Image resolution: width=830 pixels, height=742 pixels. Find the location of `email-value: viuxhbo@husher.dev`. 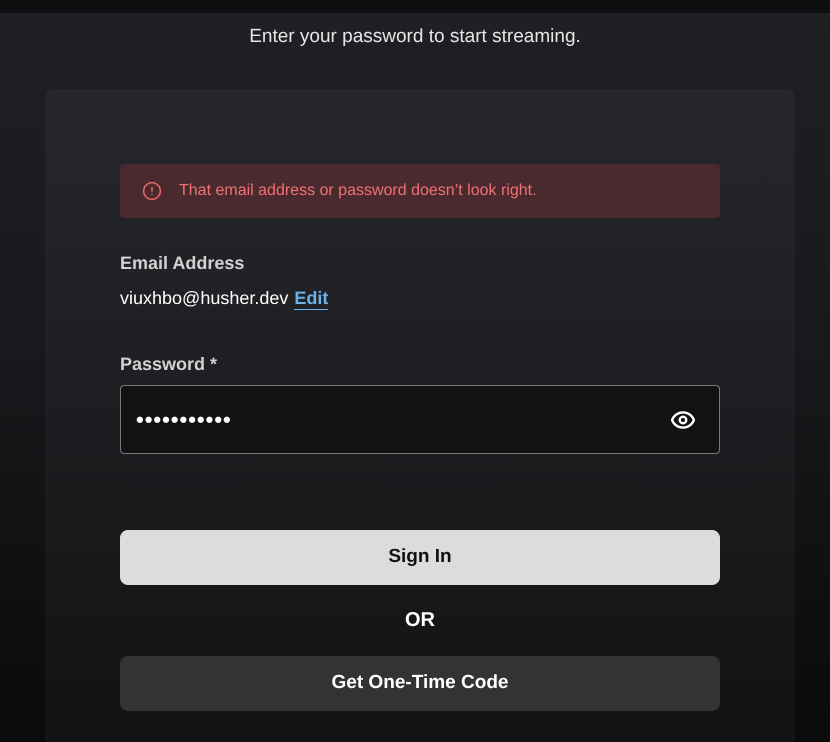

email-value: viuxhbo@husher.dev is located at coordinates (204, 298).